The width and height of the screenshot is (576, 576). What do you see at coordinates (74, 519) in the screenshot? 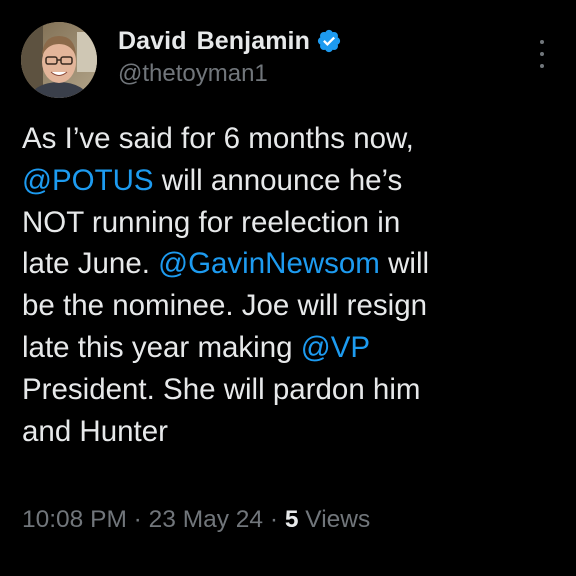
I see `tweet-time: 10:08 PM` at bounding box center [74, 519].